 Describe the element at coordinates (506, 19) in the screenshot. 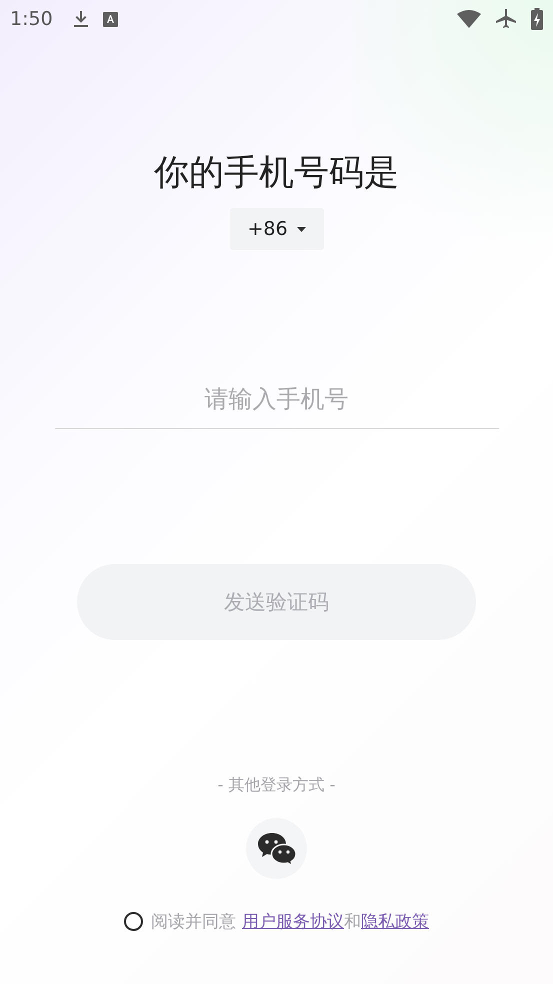

I see `airplane-icon` at that location.